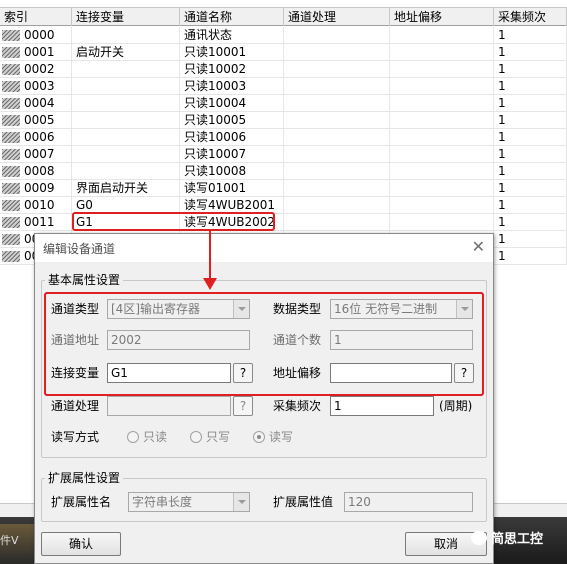  I want to click on table-row: 0003 只读10003 1, so click(283, 86).